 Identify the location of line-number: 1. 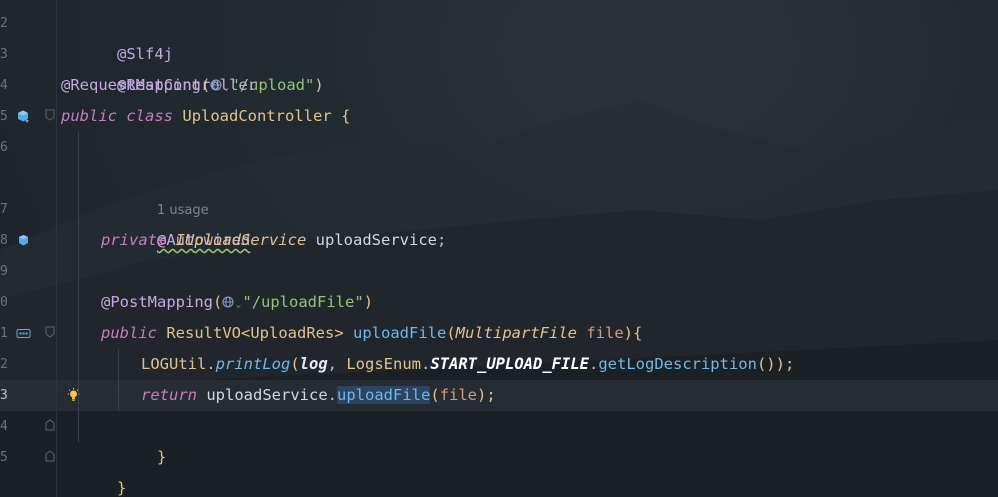
(4, 333).